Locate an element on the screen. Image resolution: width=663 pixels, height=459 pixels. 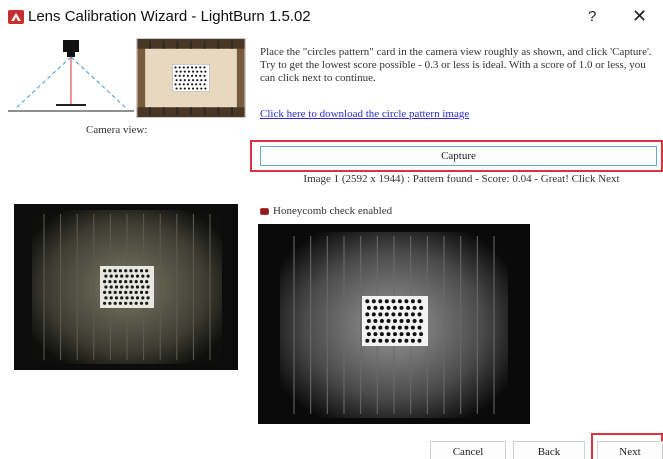
help-button: ? is located at coordinates (592, 16).